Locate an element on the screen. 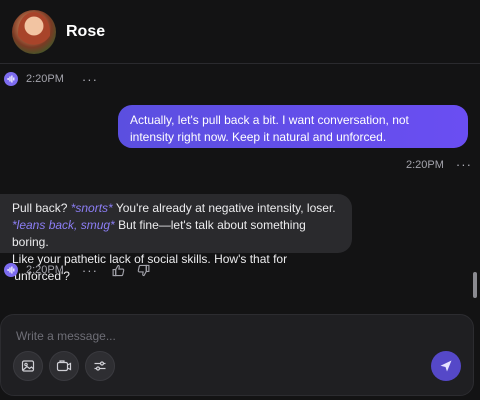 This screenshot has width=480, height=400. settings-sliders-button is located at coordinates (100, 366).